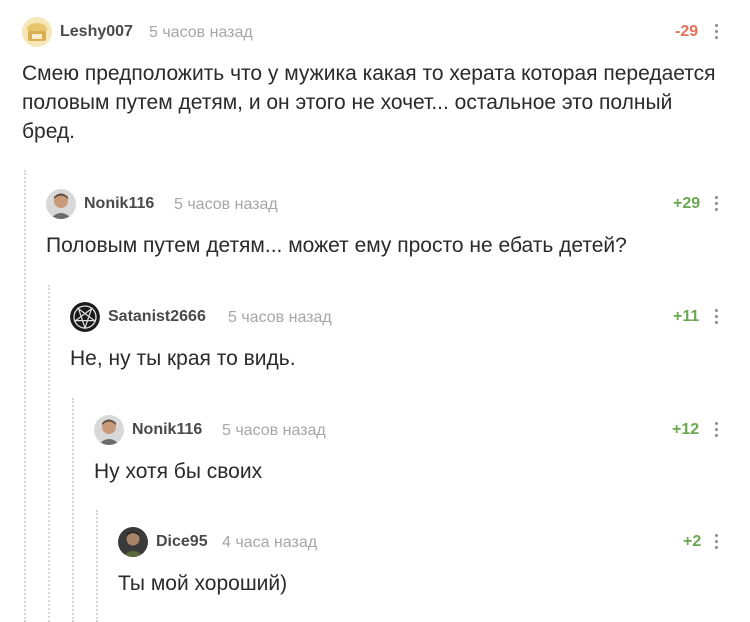 Image resolution: width=750 pixels, height=622 pixels. What do you see at coordinates (182, 542) in the screenshot?
I see `username: Dice95` at bounding box center [182, 542].